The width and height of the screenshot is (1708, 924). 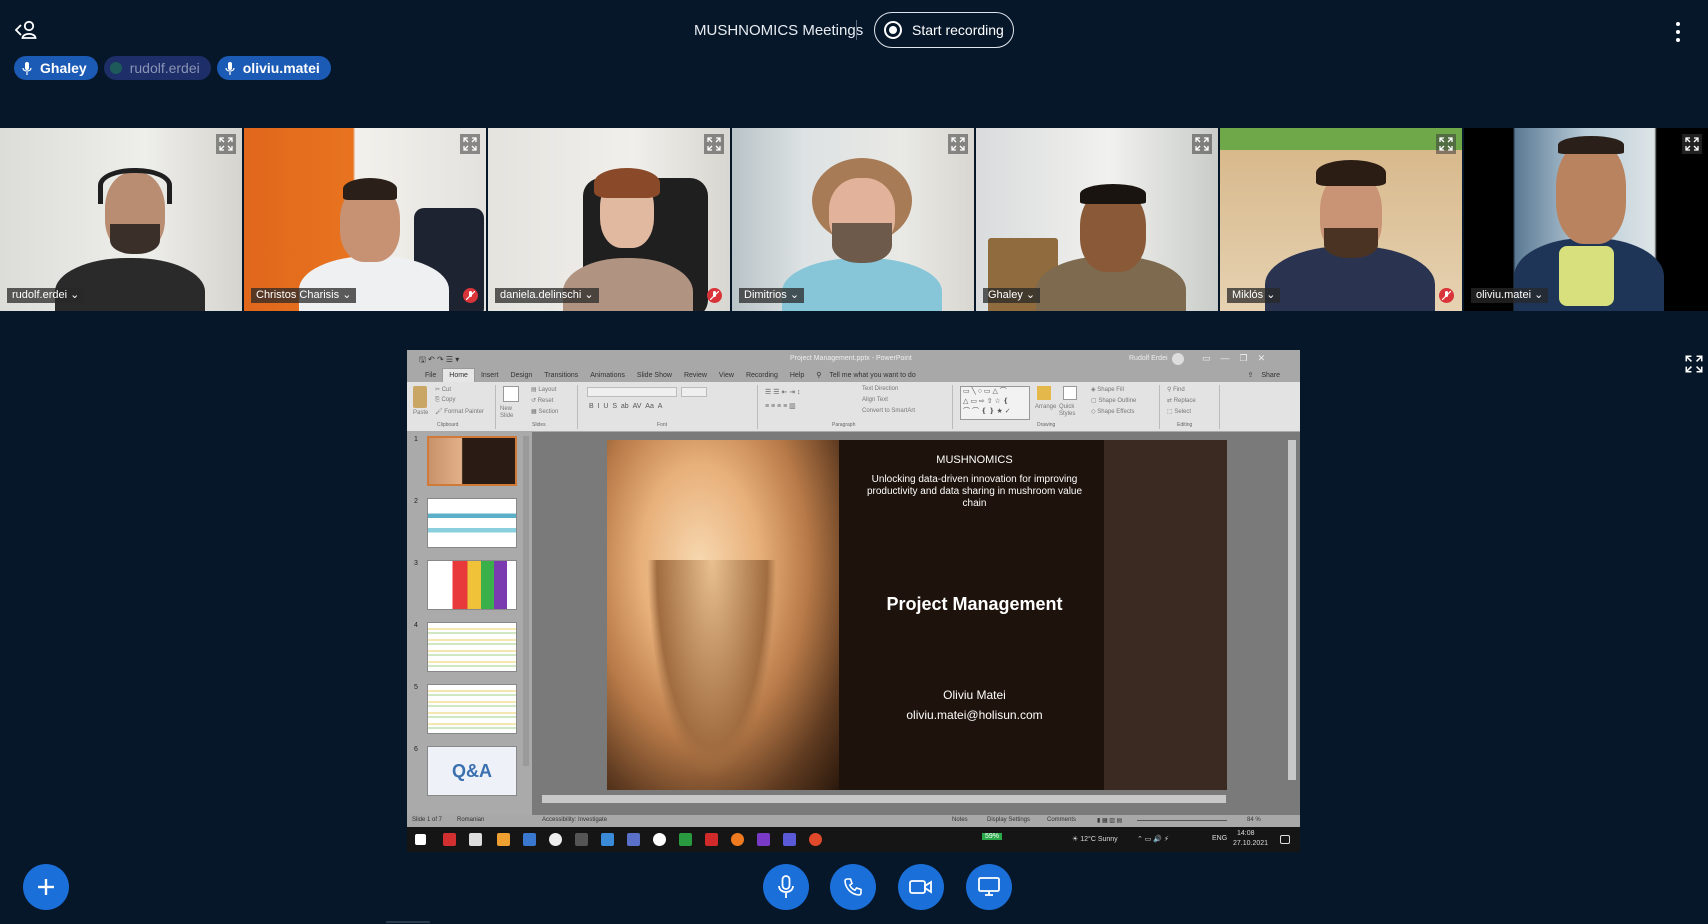 What do you see at coordinates (694, 392) in the screenshot?
I see `font-size-select` at bounding box center [694, 392].